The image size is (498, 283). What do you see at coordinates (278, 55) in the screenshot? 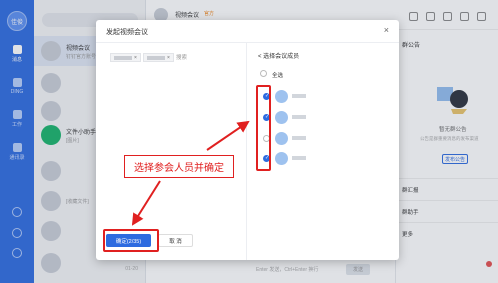
I see `back-to-members-link: < 选择会议成员` at bounding box center [278, 55].